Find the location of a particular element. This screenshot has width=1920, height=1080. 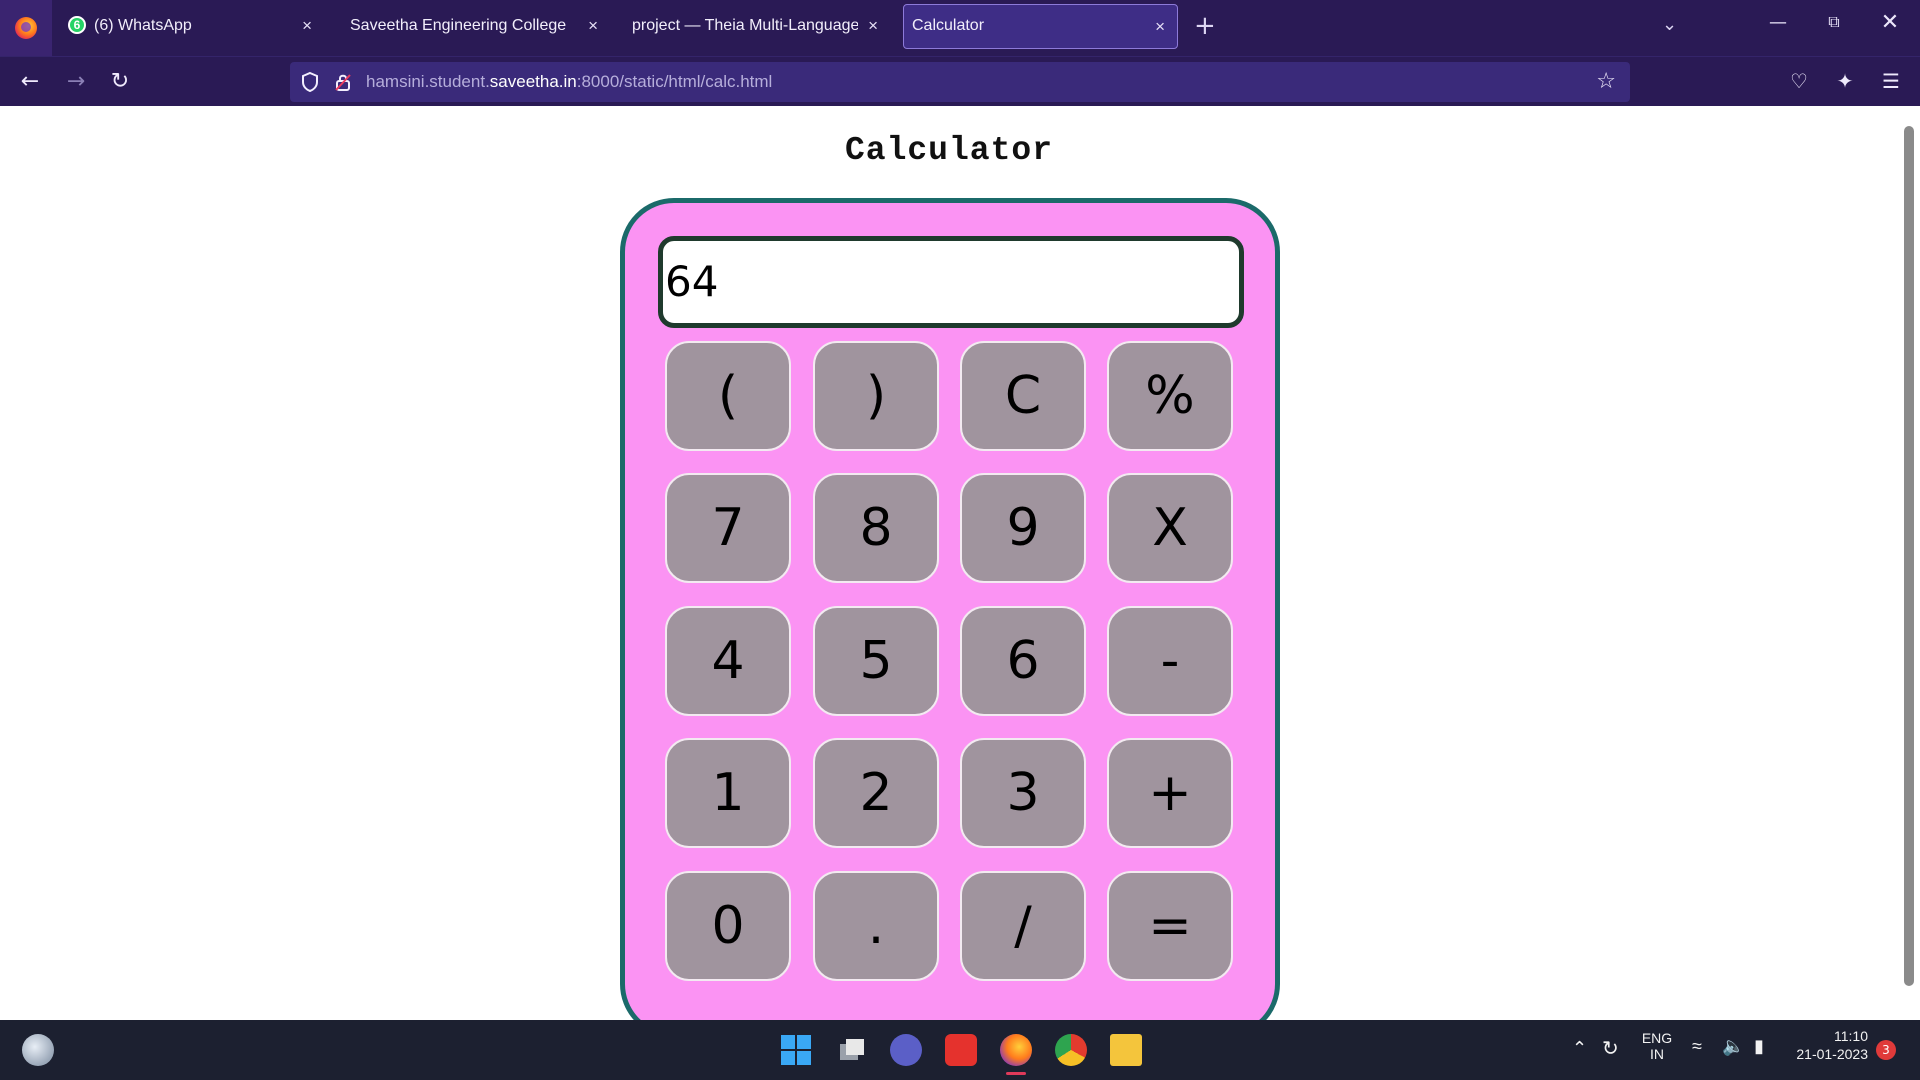

url-suffix: :8000/static/html/calc.html is located at coordinates (674, 81).